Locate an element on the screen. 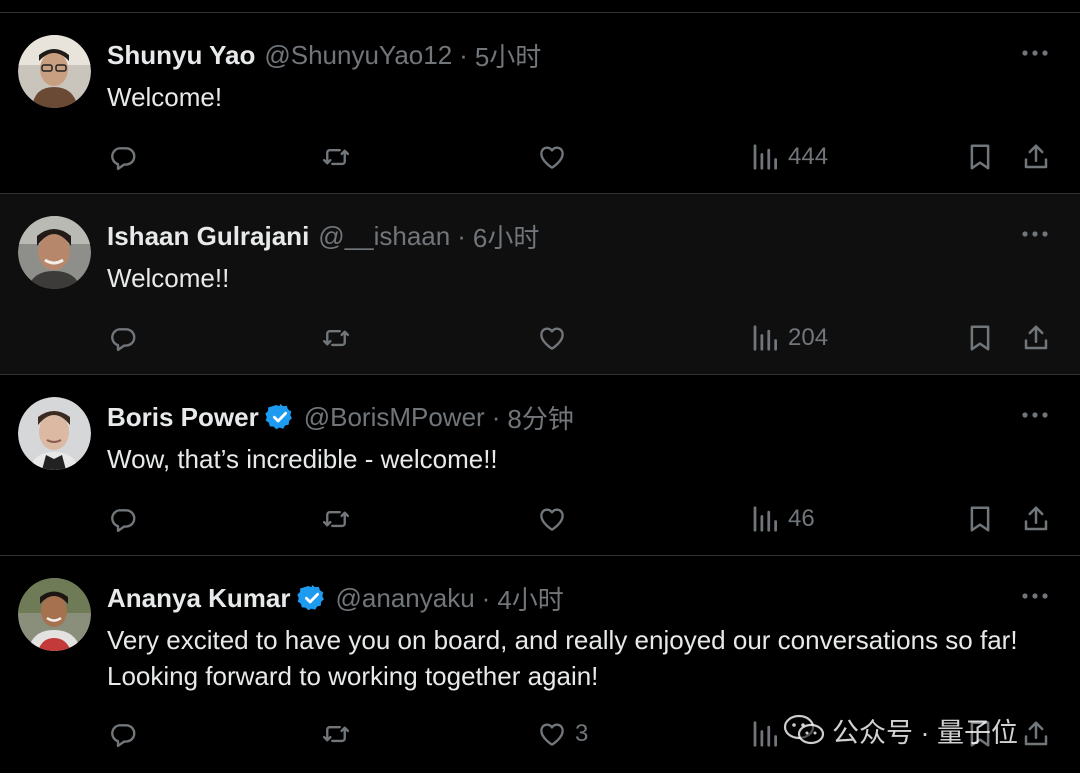  views-button: 204 is located at coordinates (789, 338).